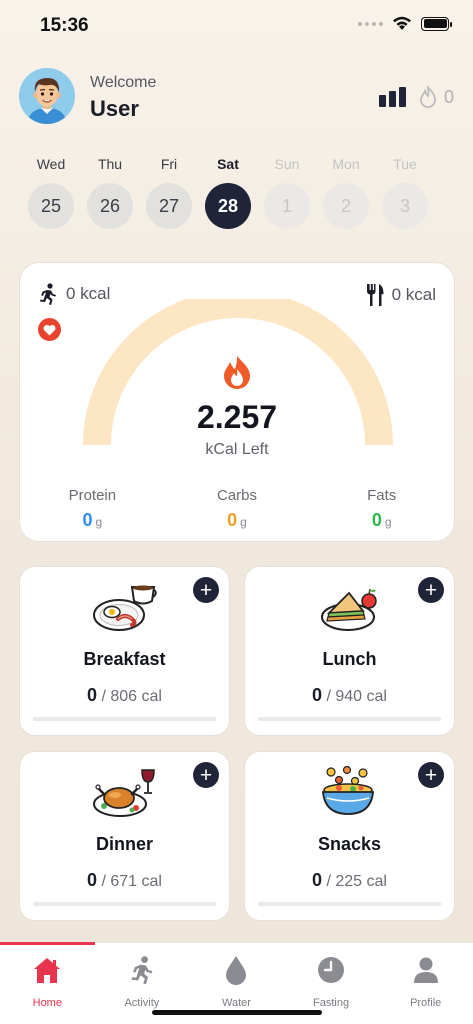  I want to click on clock-icon, so click(331, 970).